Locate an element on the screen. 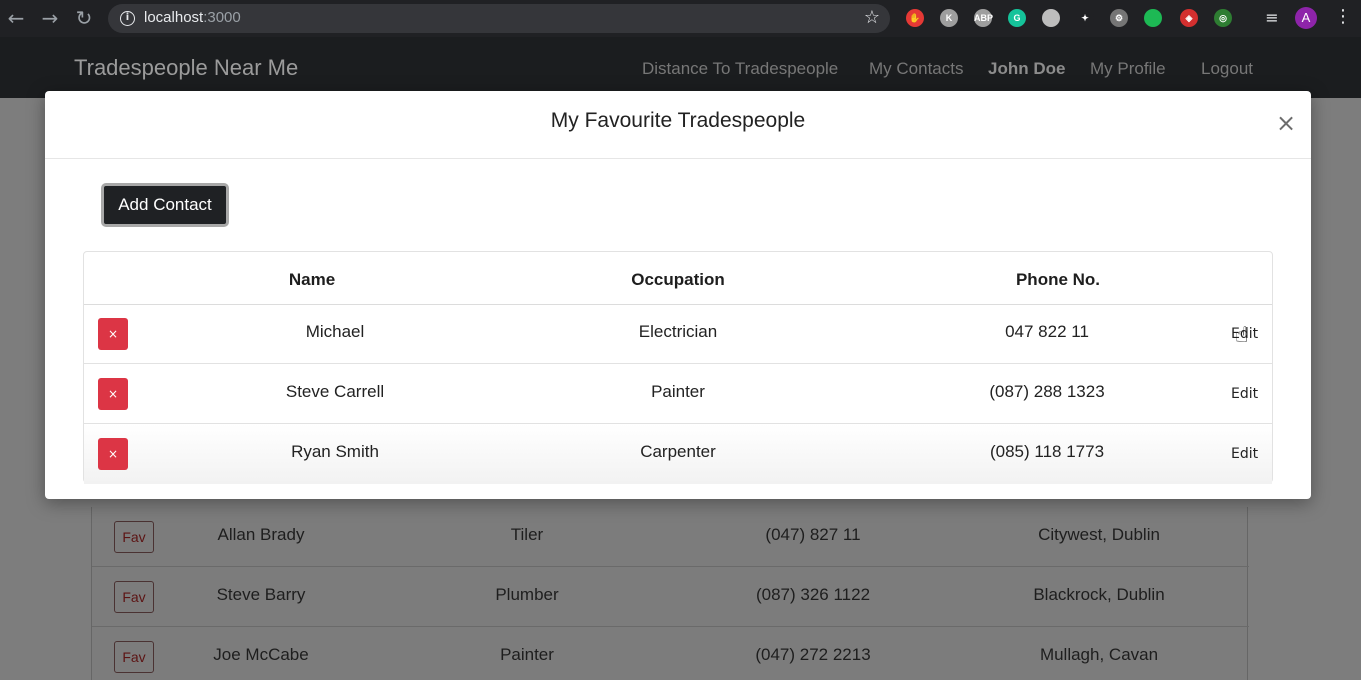 The width and height of the screenshot is (1361, 680). brand-logo: Tradespeople Near Me is located at coordinates (186, 68).